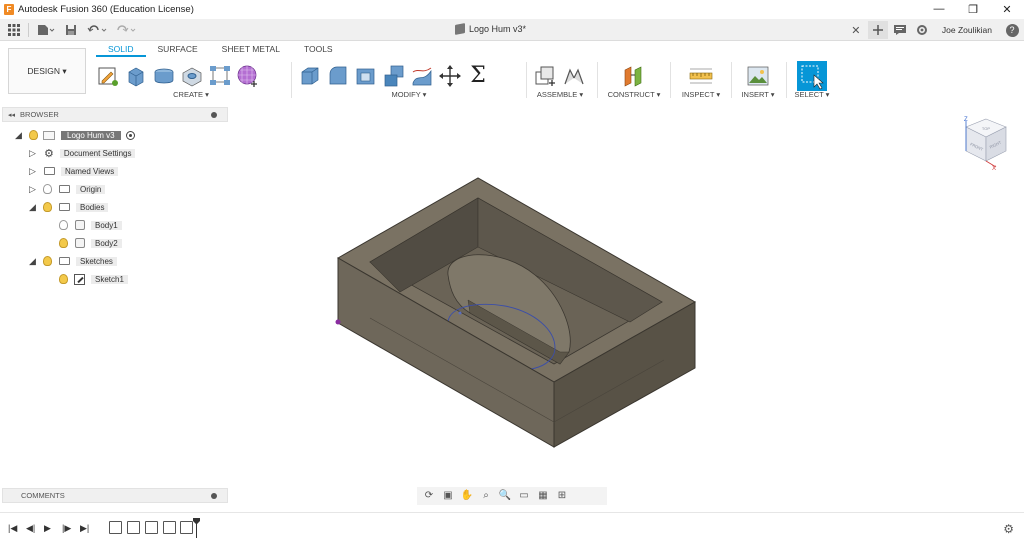  I want to click on revolve-icon, so click(164, 76).